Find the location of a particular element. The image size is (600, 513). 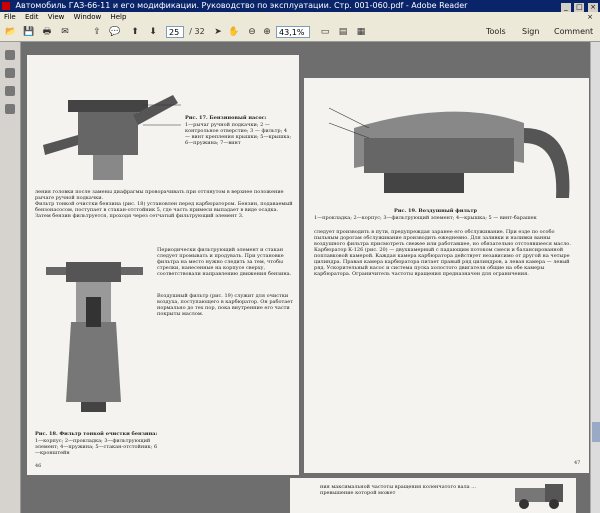

fit-page-icon: ▭ is located at coordinates (325, 32).